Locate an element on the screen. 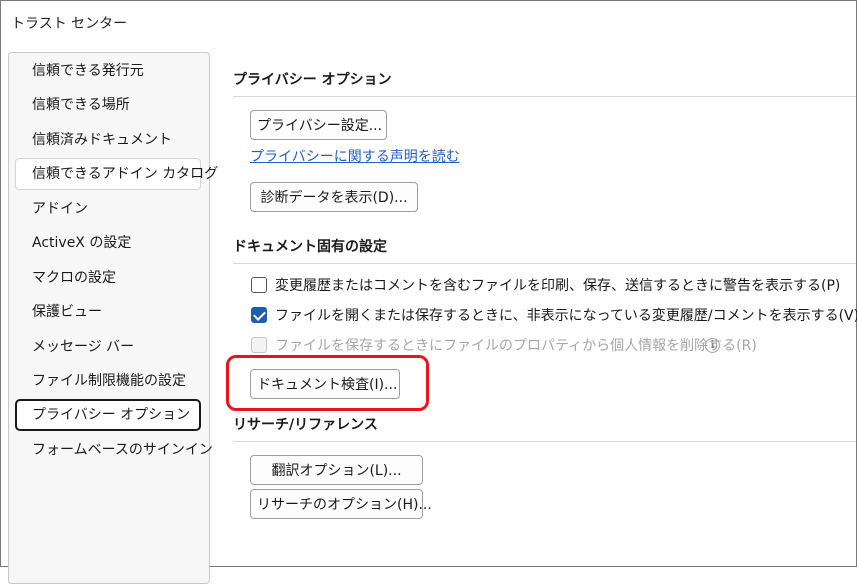 Image resolution: width=857 pixels, height=584 pixels. info-icon: i is located at coordinates (712, 345).